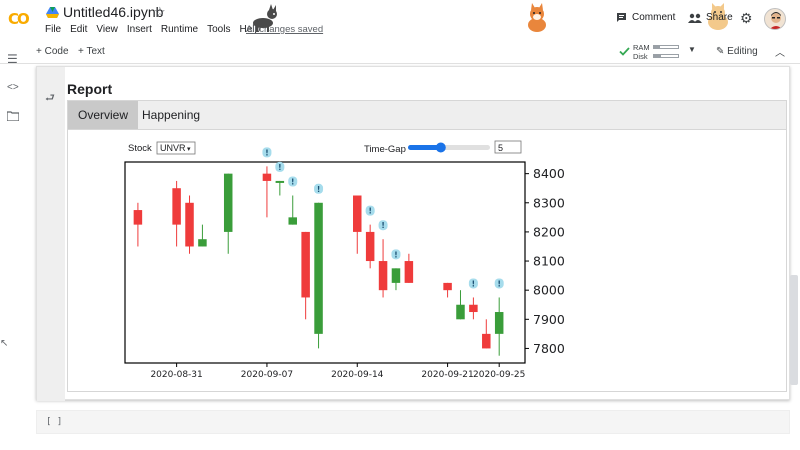  What do you see at coordinates (13, 87) in the screenshot?
I see `code-snippets-icon: <>` at bounding box center [13, 87].